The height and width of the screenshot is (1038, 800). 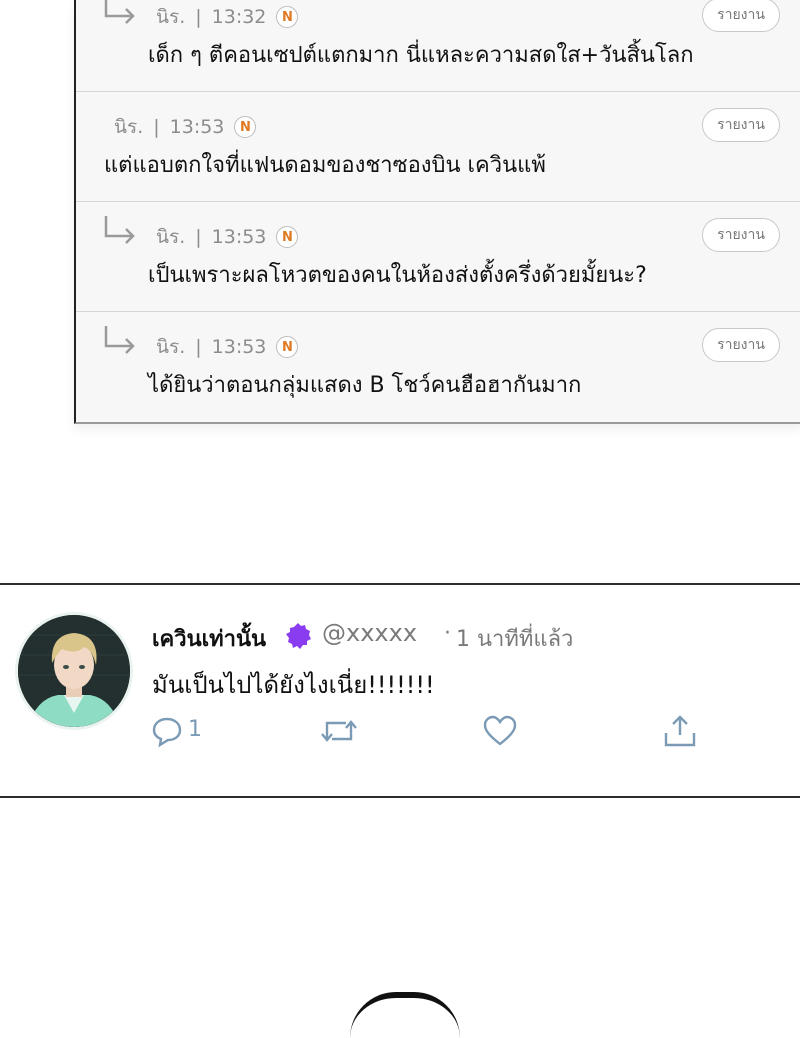 I want to click on avatar-illustration, so click(x=74, y=671).